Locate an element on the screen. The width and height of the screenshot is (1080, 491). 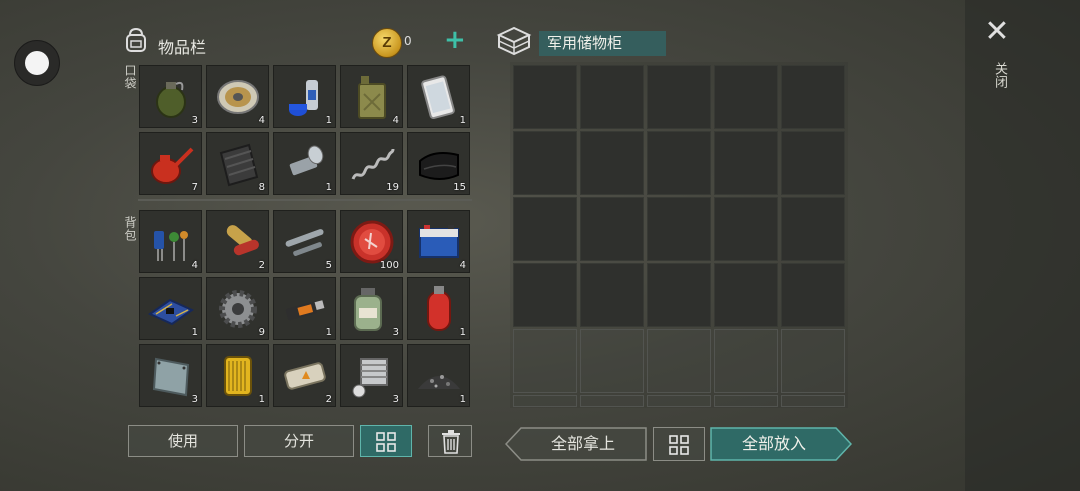
item-count: 100 is located at coordinates (389, 265).